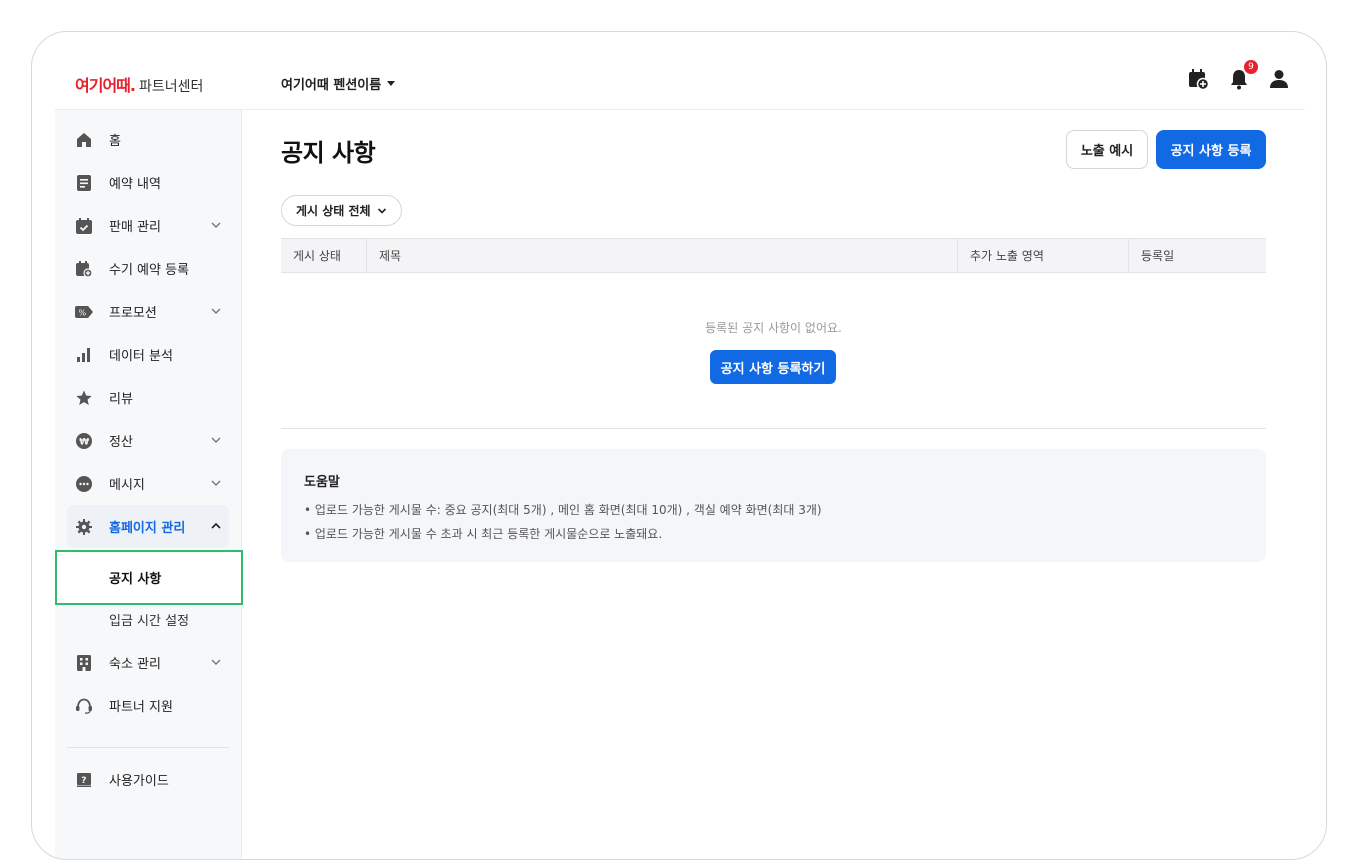 The height and width of the screenshot is (868, 1358). I want to click on sidebar-divider, so click(148, 747).